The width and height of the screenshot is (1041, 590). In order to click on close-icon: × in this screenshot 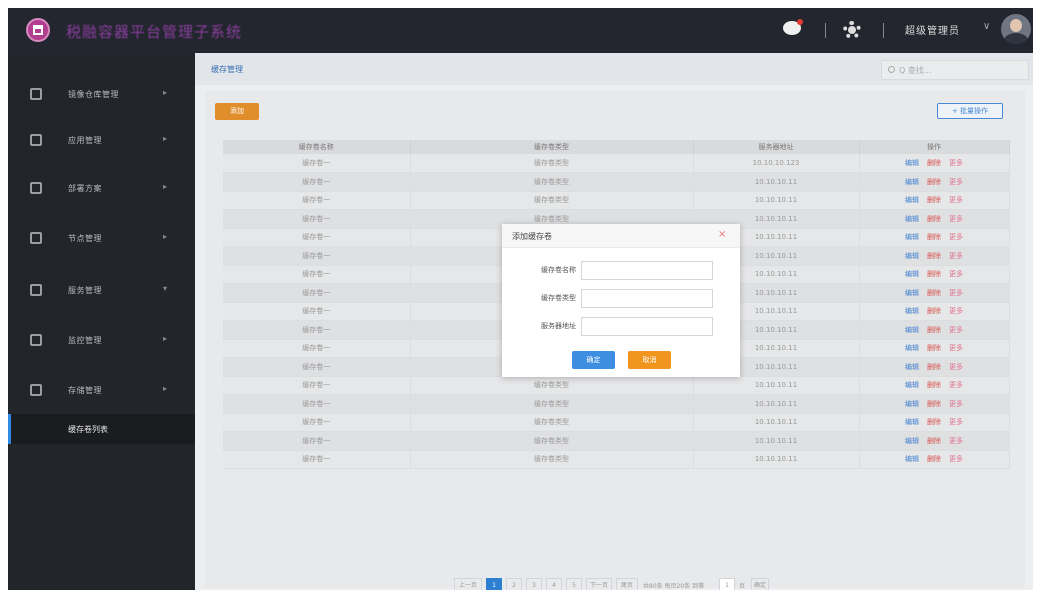, I will do `click(722, 234)`.